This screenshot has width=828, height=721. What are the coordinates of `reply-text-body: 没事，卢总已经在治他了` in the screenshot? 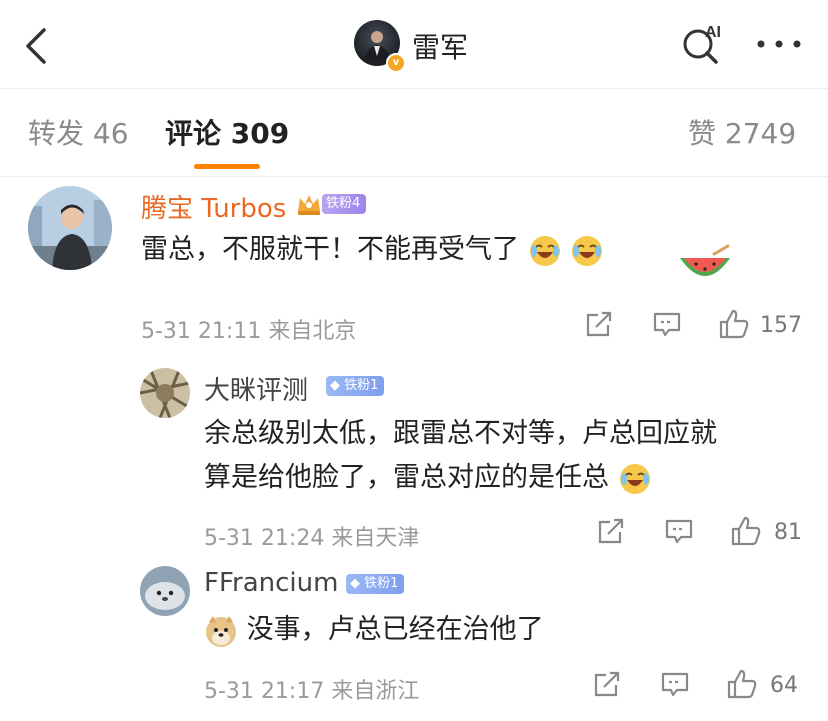 It's located at (395, 629).